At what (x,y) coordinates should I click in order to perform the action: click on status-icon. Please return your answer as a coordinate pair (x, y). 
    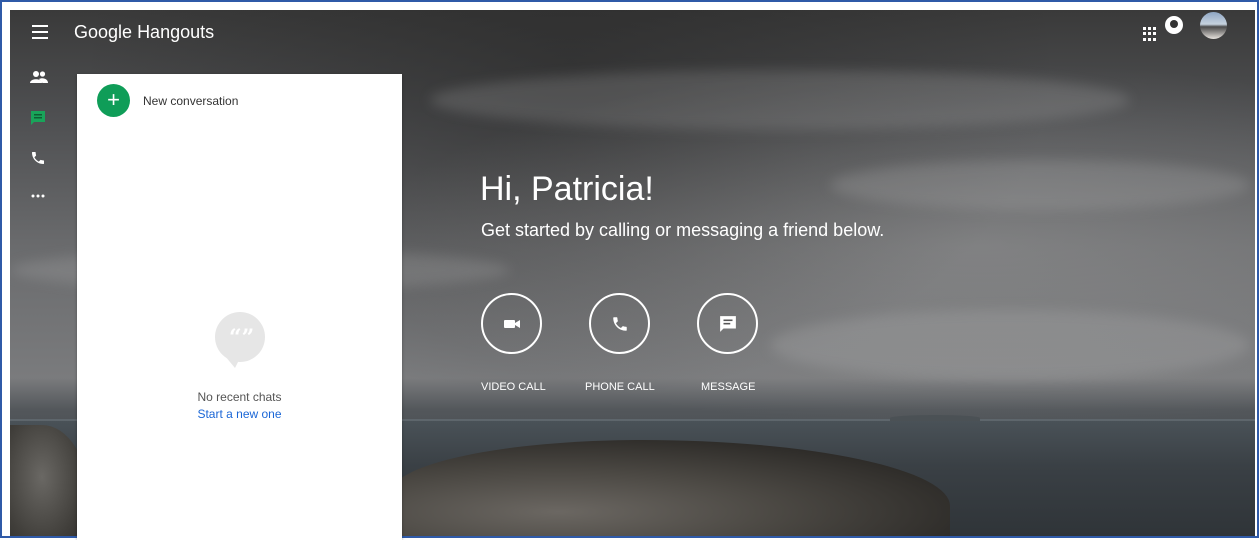
    Looking at the image, I should click on (1174, 25).